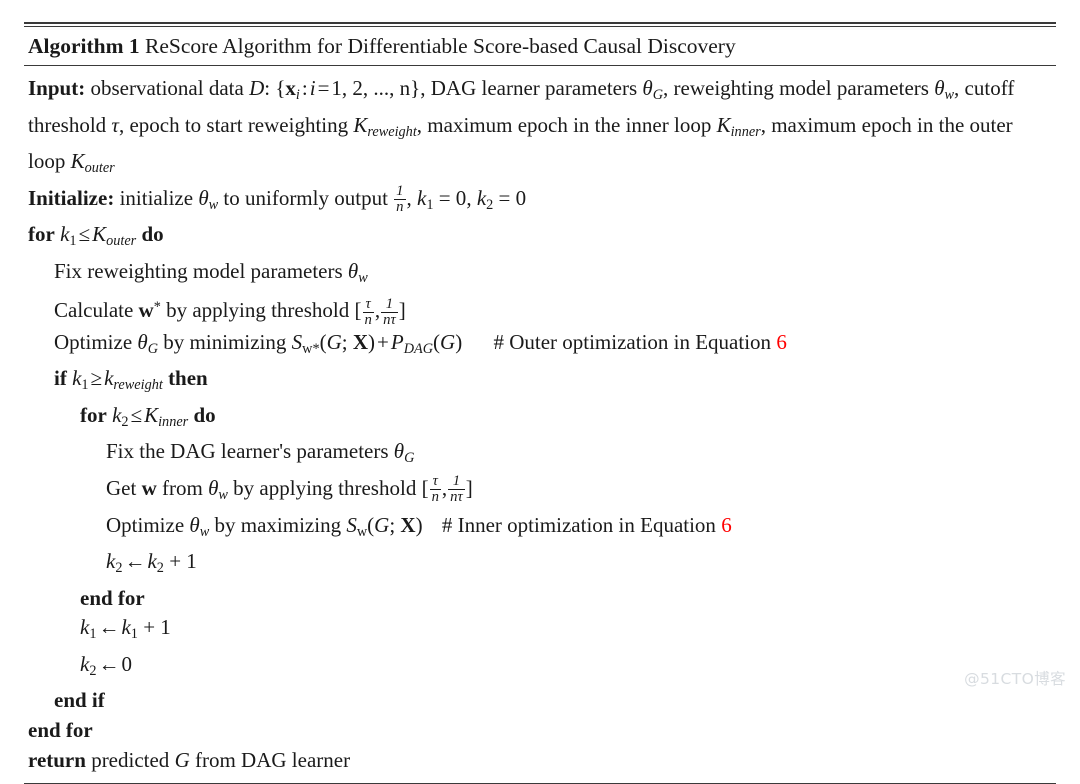 The height and width of the screenshot is (784, 1080). I want to click on k-inner-subscript: inner, so click(745, 131).